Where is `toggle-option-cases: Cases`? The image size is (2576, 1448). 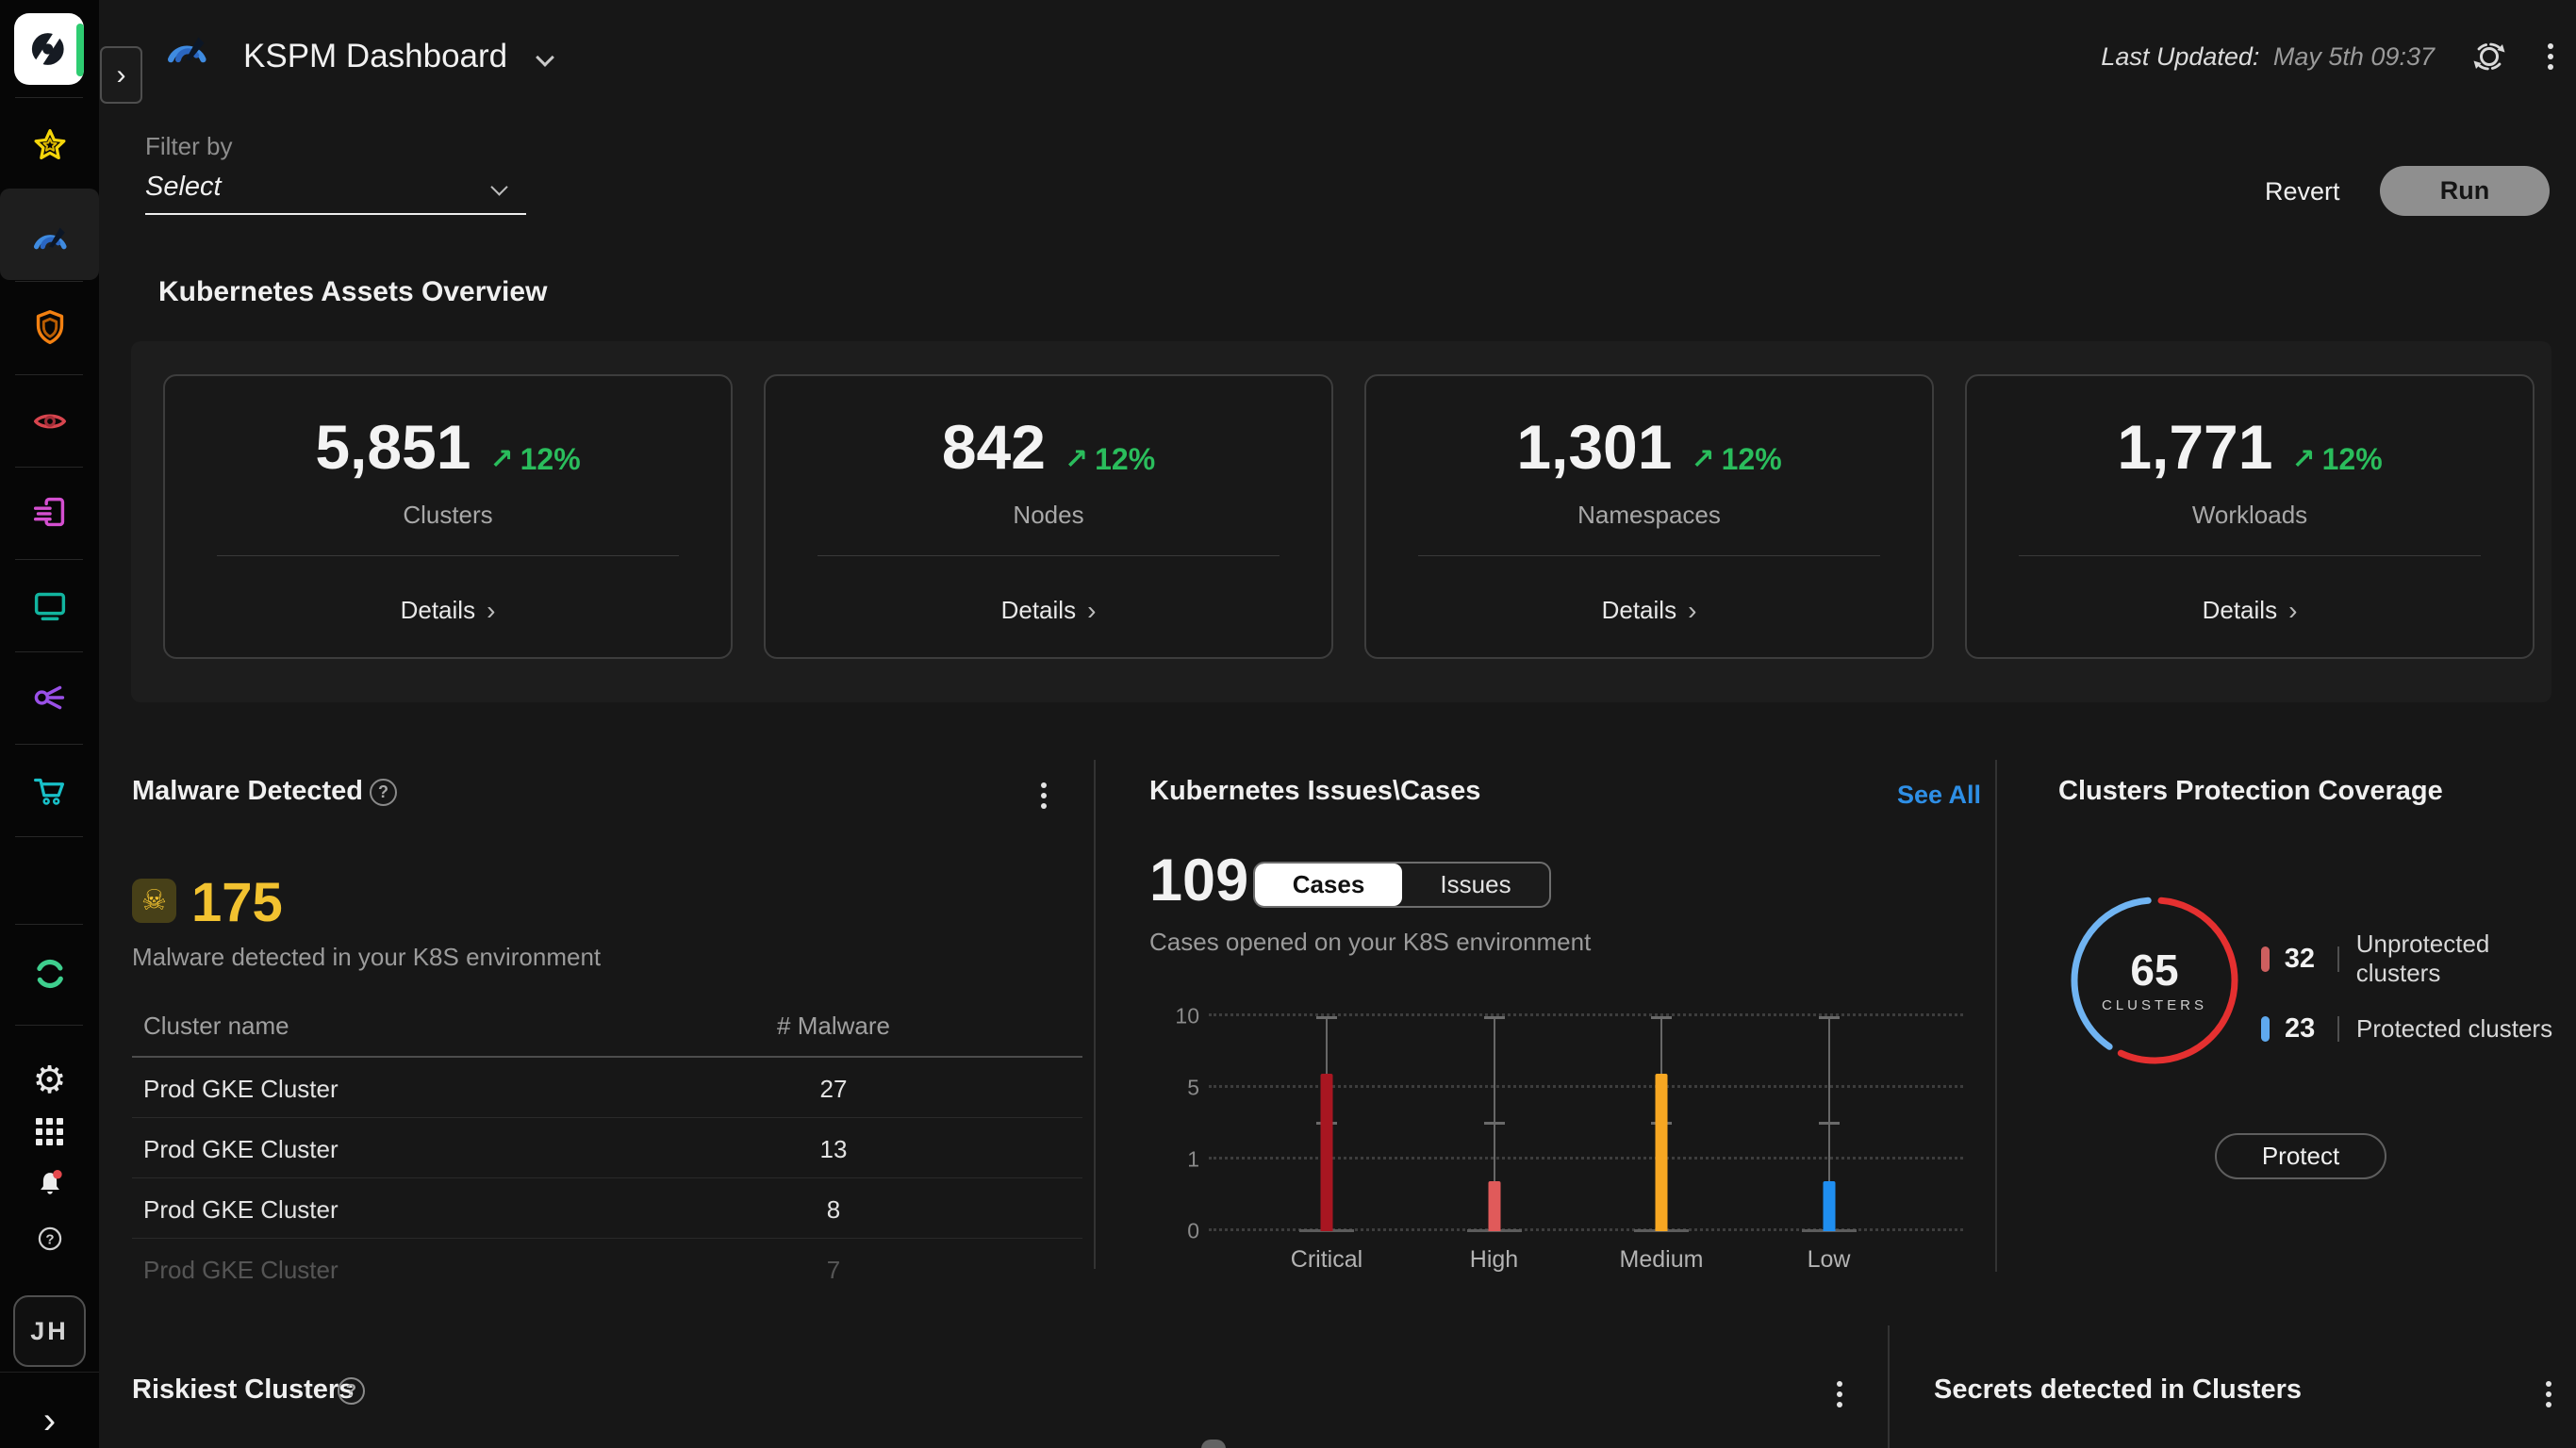
toggle-option-cases: Cases is located at coordinates (1328, 885).